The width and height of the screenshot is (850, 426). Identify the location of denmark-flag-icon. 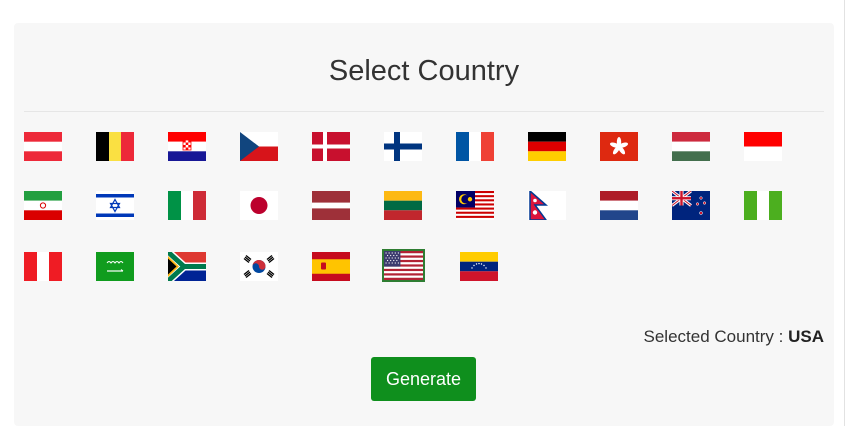
(331, 146).